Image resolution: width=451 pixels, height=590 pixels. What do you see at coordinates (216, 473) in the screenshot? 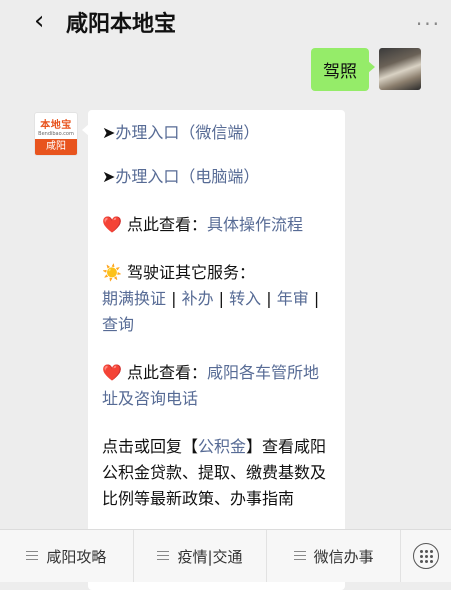
I see `fund-line: 点击或回复【公积金】查看咸阳公积金贷款、提取、缴费基数及比例等最新政策、办事指南` at bounding box center [216, 473].